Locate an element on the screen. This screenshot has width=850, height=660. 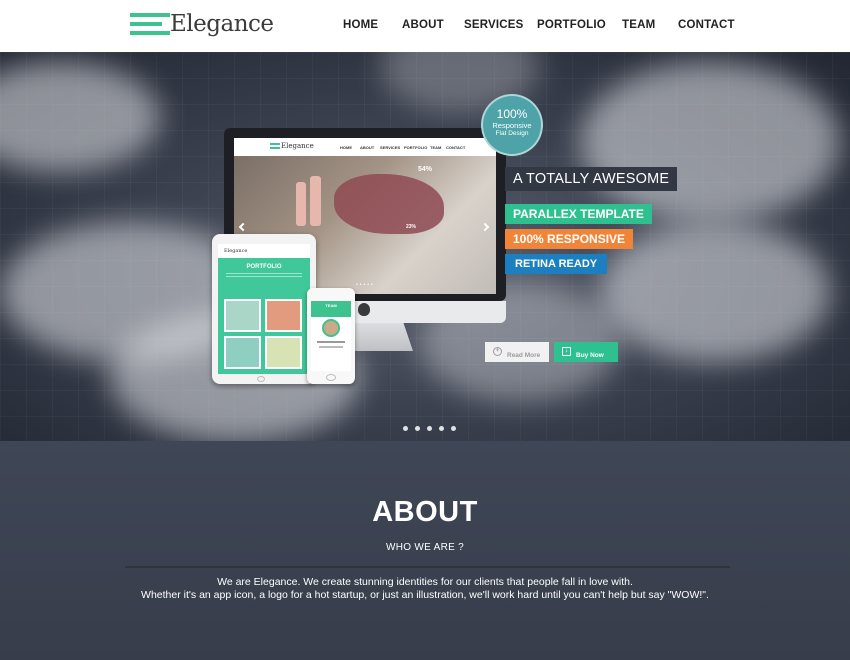
phone-screen: TEAM is located at coordinates (331, 336).